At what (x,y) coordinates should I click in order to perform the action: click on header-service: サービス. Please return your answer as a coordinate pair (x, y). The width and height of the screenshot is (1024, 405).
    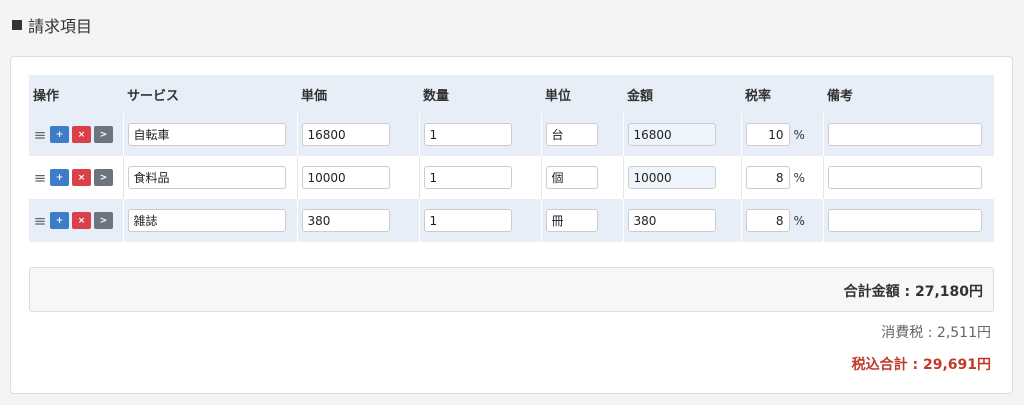
    Looking at the image, I should click on (210, 94).